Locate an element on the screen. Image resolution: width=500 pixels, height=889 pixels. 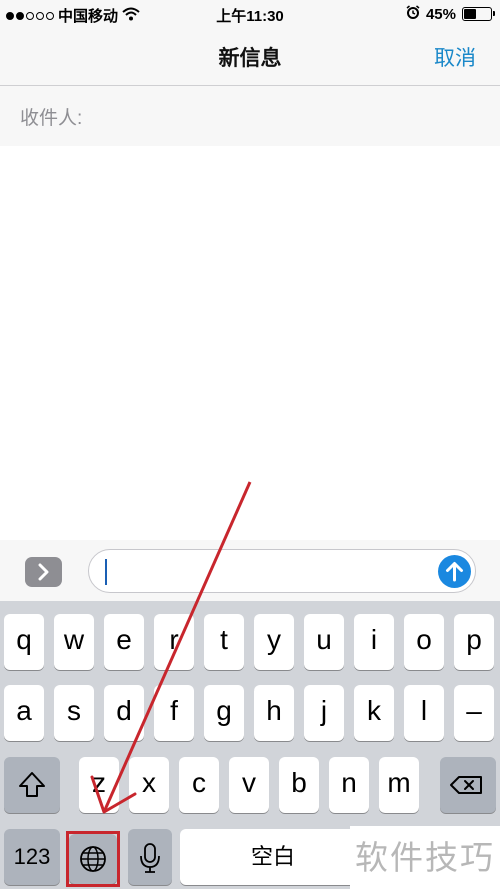
key-c: c is located at coordinates (199, 785).